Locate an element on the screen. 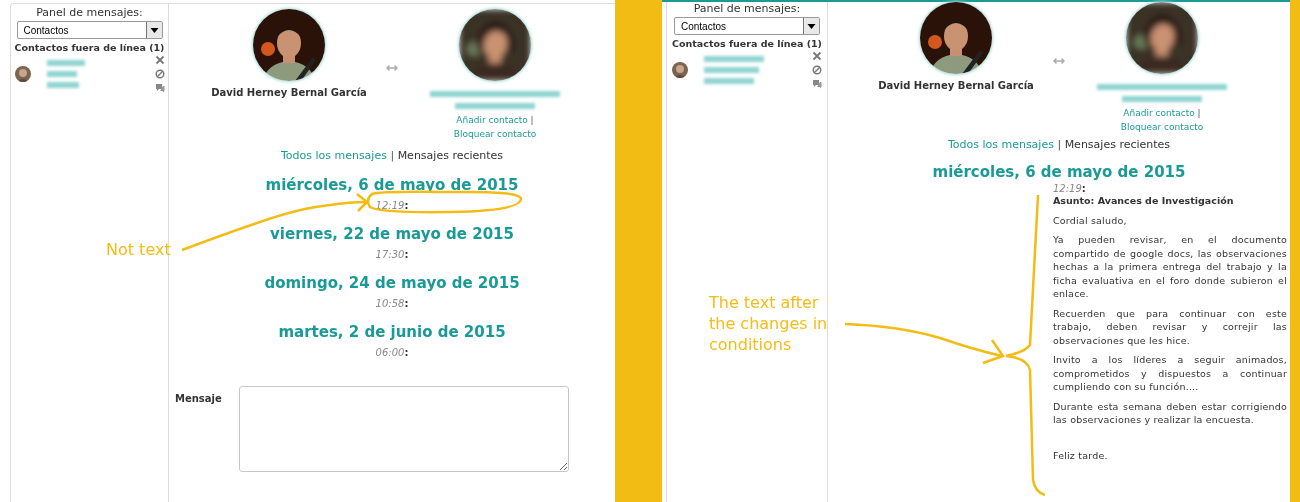  message-subject: Asunto: Avances de Investigación is located at coordinates (1144, 201).